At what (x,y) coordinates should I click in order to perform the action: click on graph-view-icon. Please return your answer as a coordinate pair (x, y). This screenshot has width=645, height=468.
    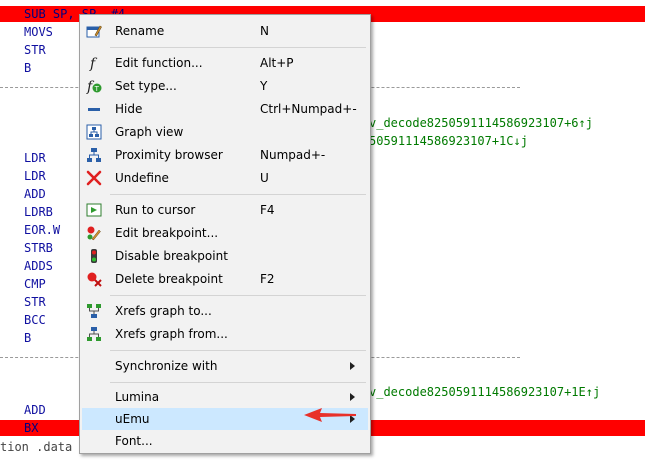
    Looking at the image, I should click on (94, 132).